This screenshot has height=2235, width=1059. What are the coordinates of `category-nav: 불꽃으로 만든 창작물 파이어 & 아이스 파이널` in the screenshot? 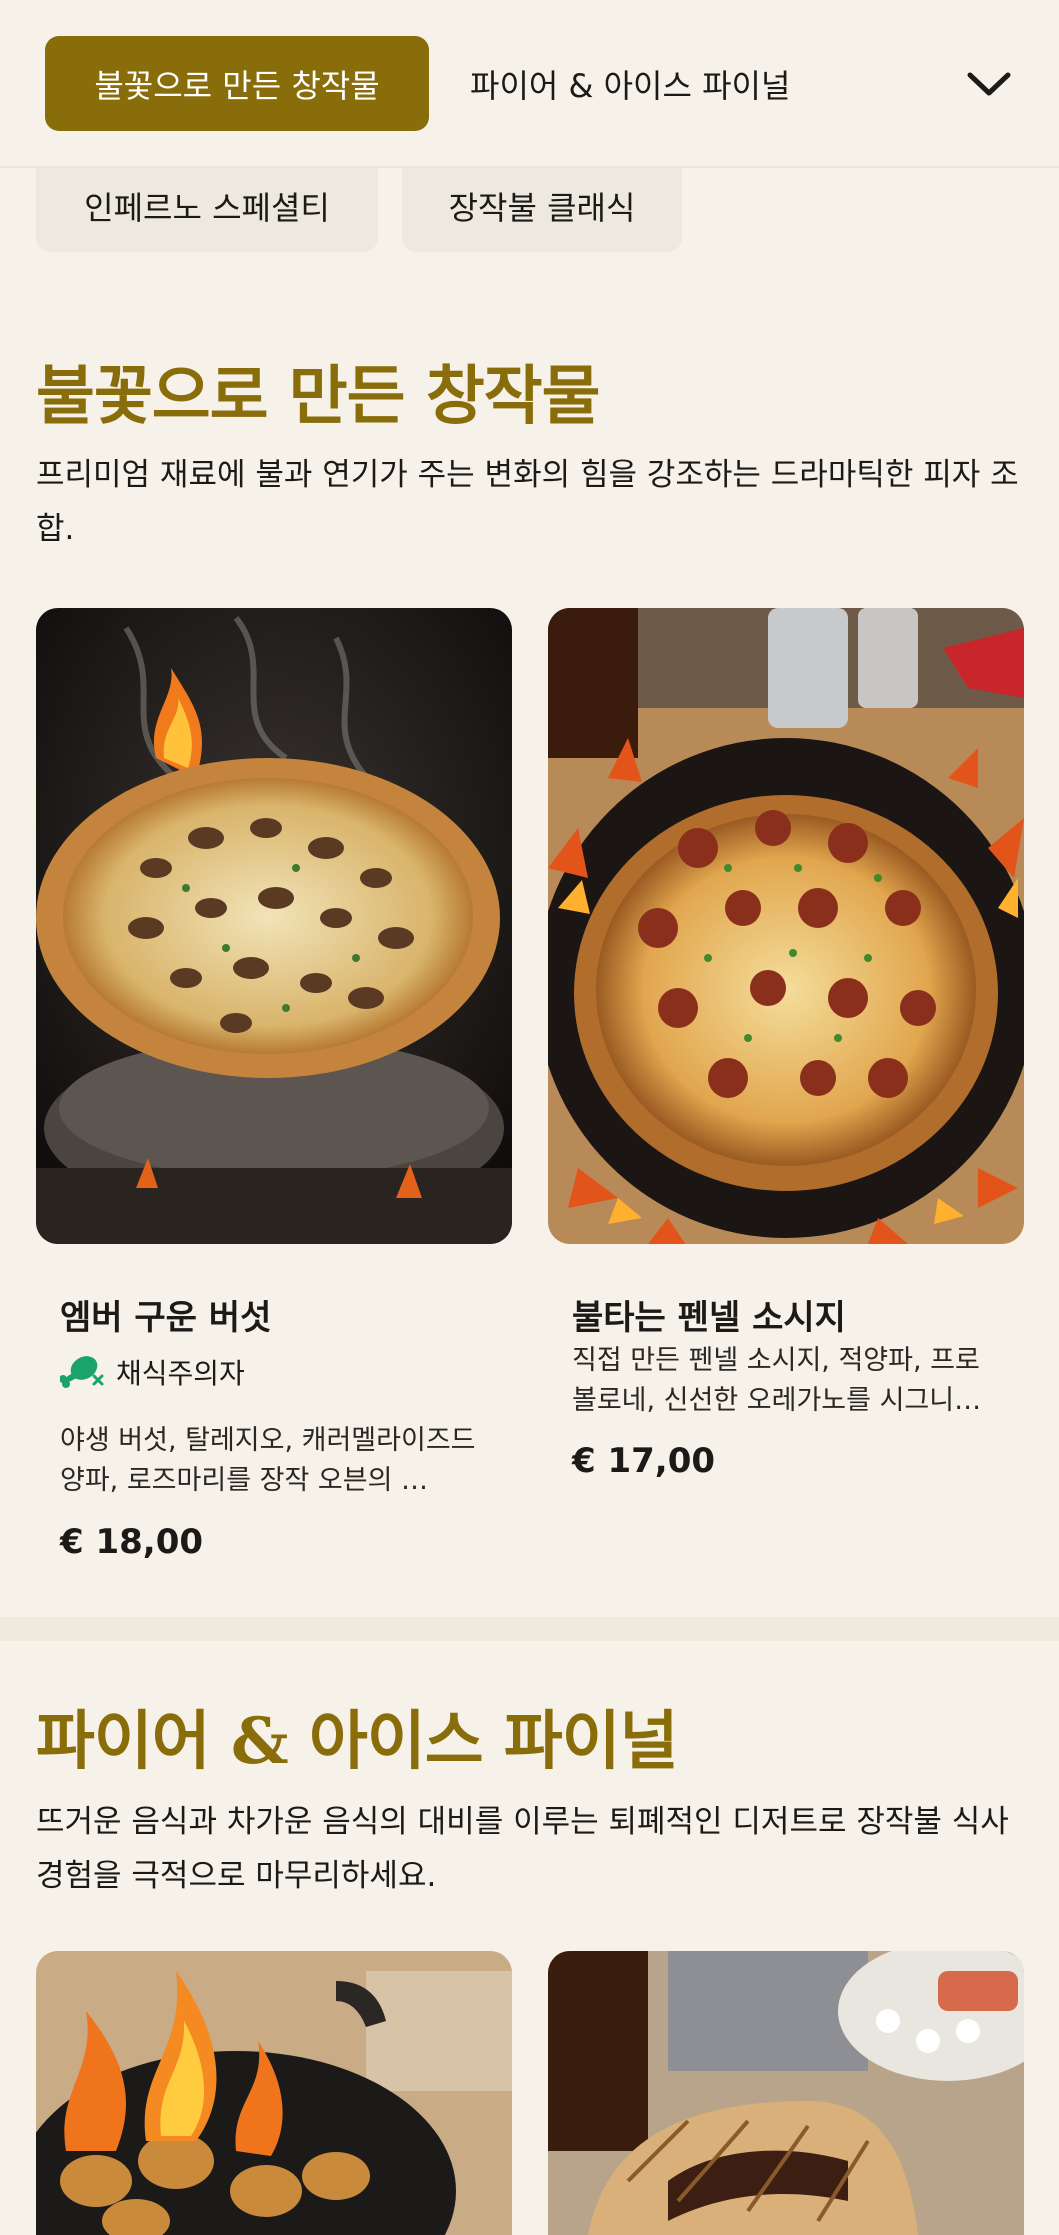 It's located at (529, 84).